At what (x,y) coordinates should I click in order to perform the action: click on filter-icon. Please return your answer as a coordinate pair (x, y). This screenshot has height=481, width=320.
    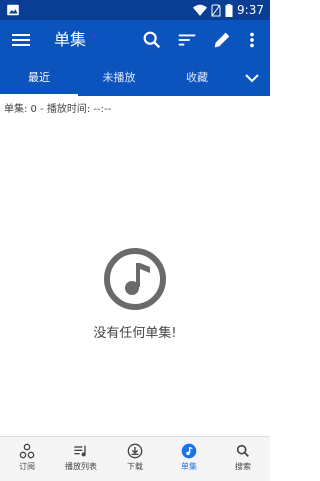
    Looking at the image, I should click on (187, 40).